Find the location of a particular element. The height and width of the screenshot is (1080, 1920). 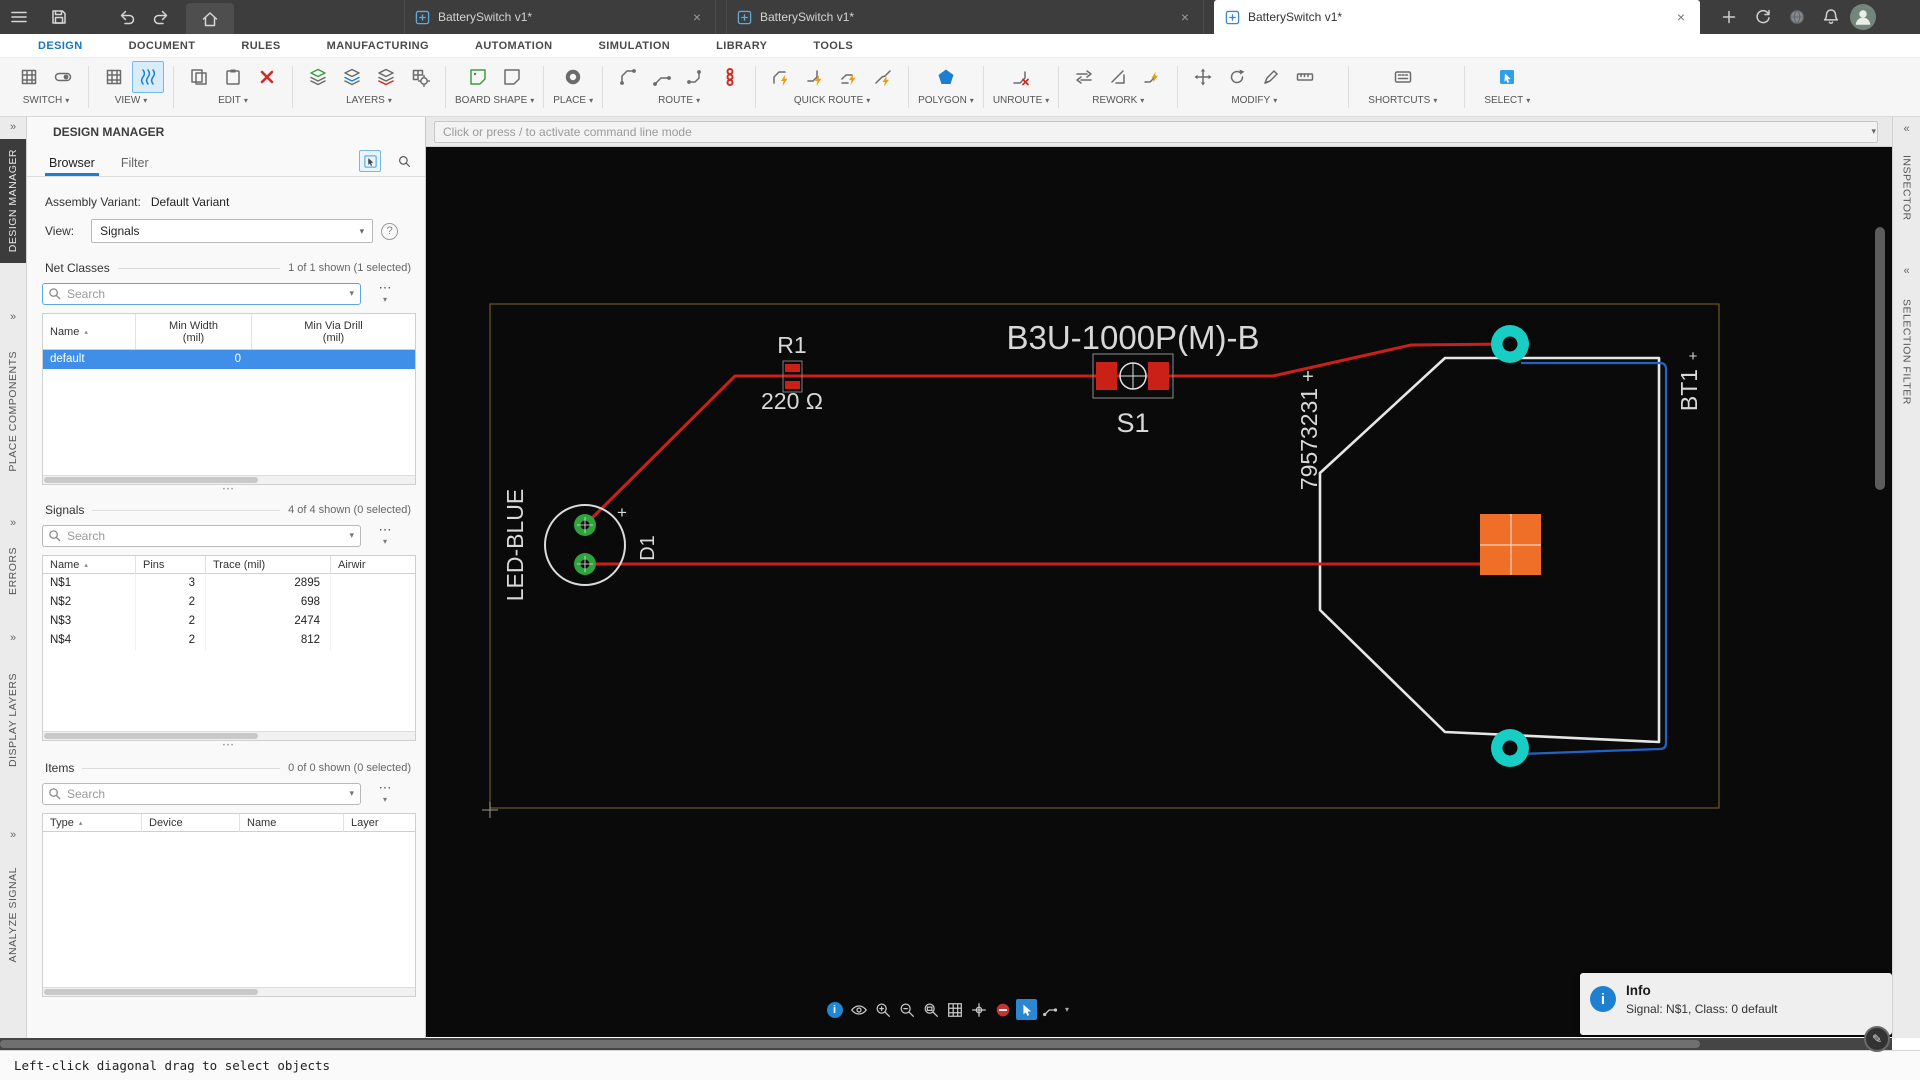

chevron-down-icon is located at coordinates (1067, 1009).